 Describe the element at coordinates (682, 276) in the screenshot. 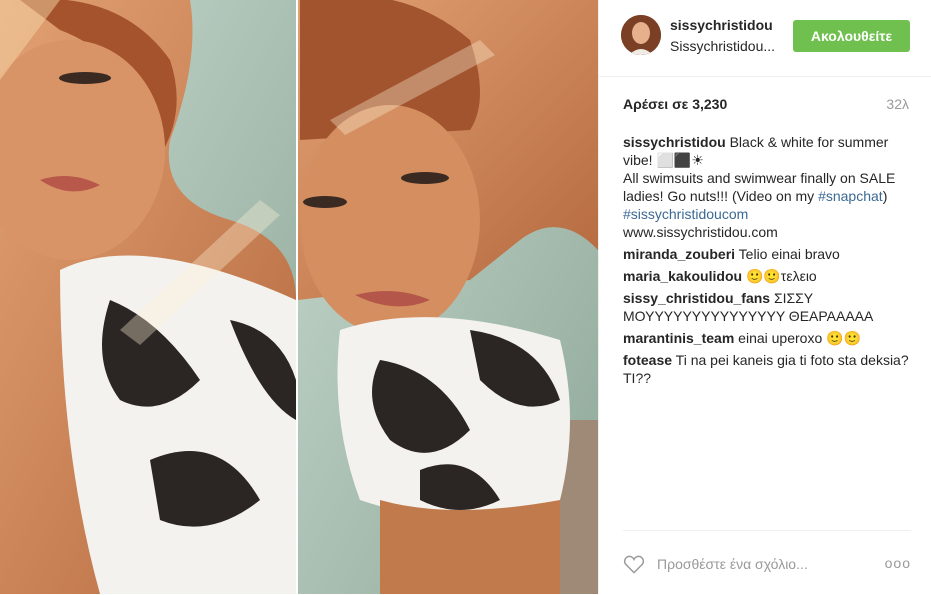

I see `comment-username: maria_kakoulidou` at that location.